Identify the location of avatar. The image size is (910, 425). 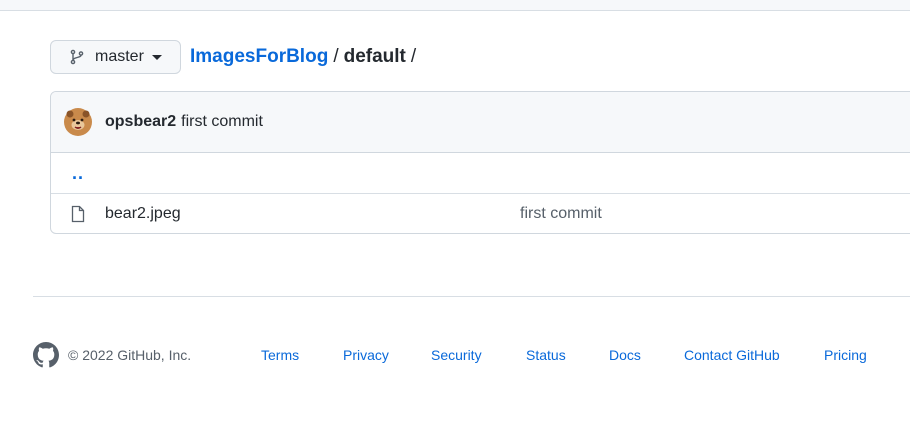
(78, 122).